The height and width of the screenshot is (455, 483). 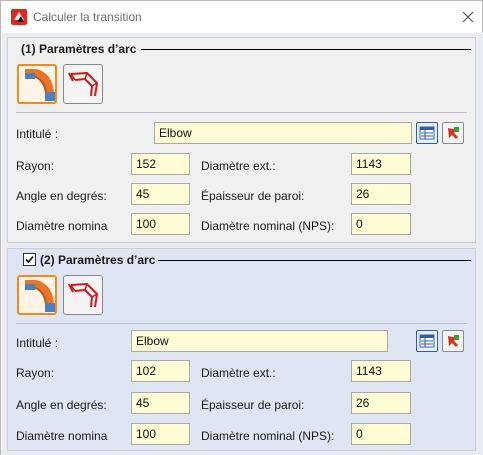 What do you see at coordinates (79, 49) in the screenshot?
I see `group-title: (1) Paramètres d’arc` at bounding box center [79, 49].